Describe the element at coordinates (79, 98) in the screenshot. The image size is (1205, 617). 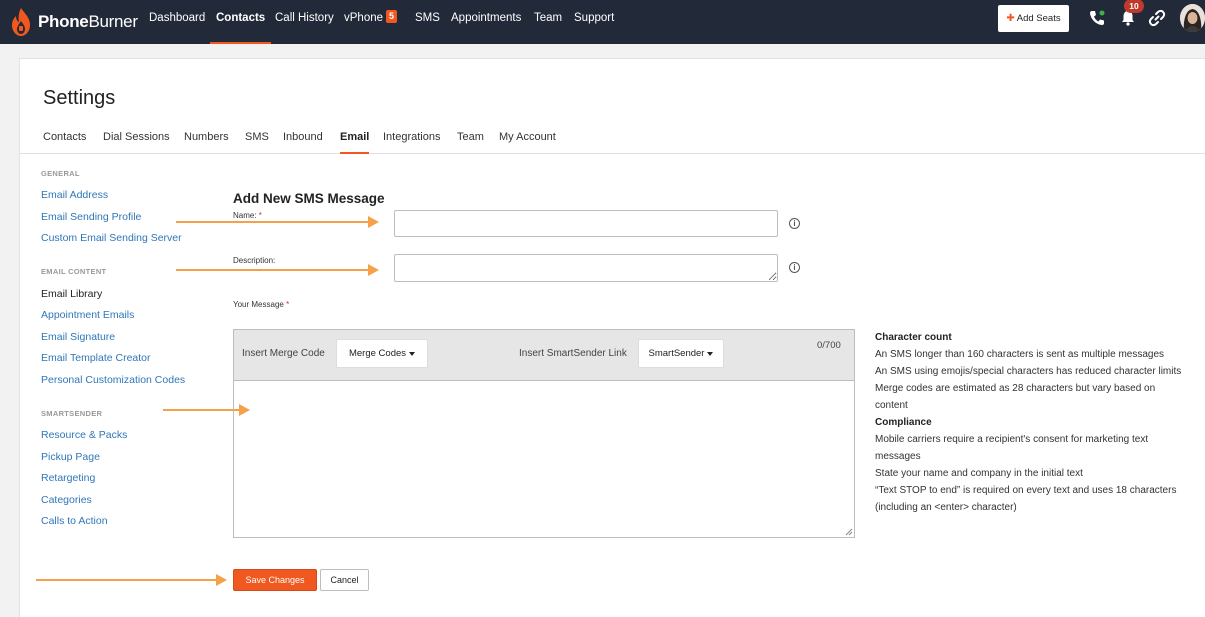
I see `page-title: Settings` at that location.